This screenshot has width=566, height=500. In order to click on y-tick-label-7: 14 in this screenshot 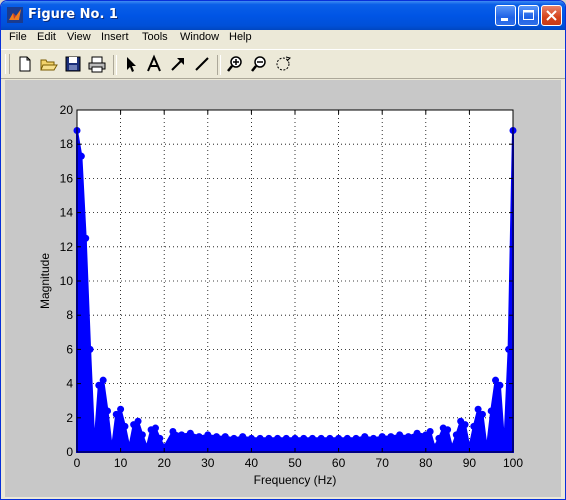, I will do `click(67, 213)`.